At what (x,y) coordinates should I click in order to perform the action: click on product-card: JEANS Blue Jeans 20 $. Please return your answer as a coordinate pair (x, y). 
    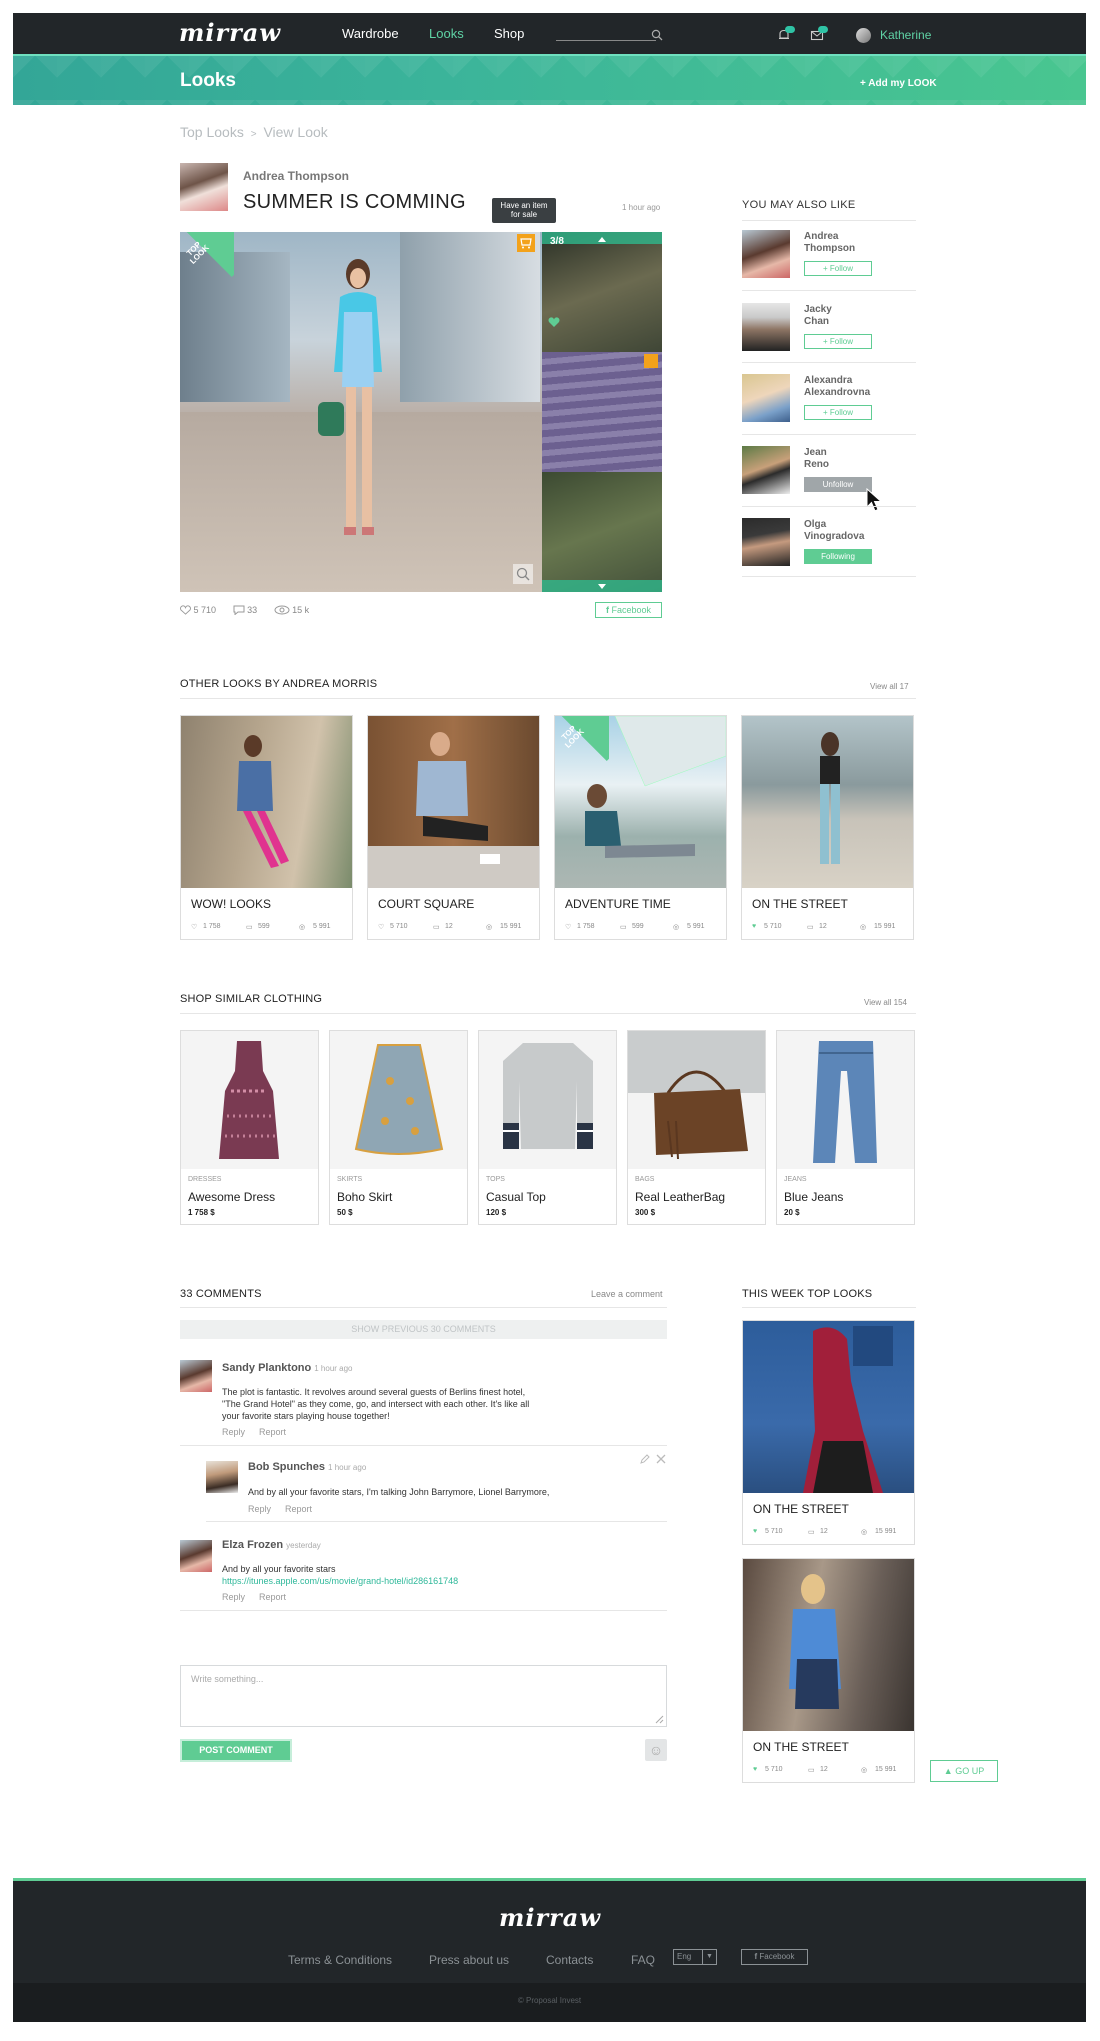
    Looking at the image, I should click on (845, 1127).